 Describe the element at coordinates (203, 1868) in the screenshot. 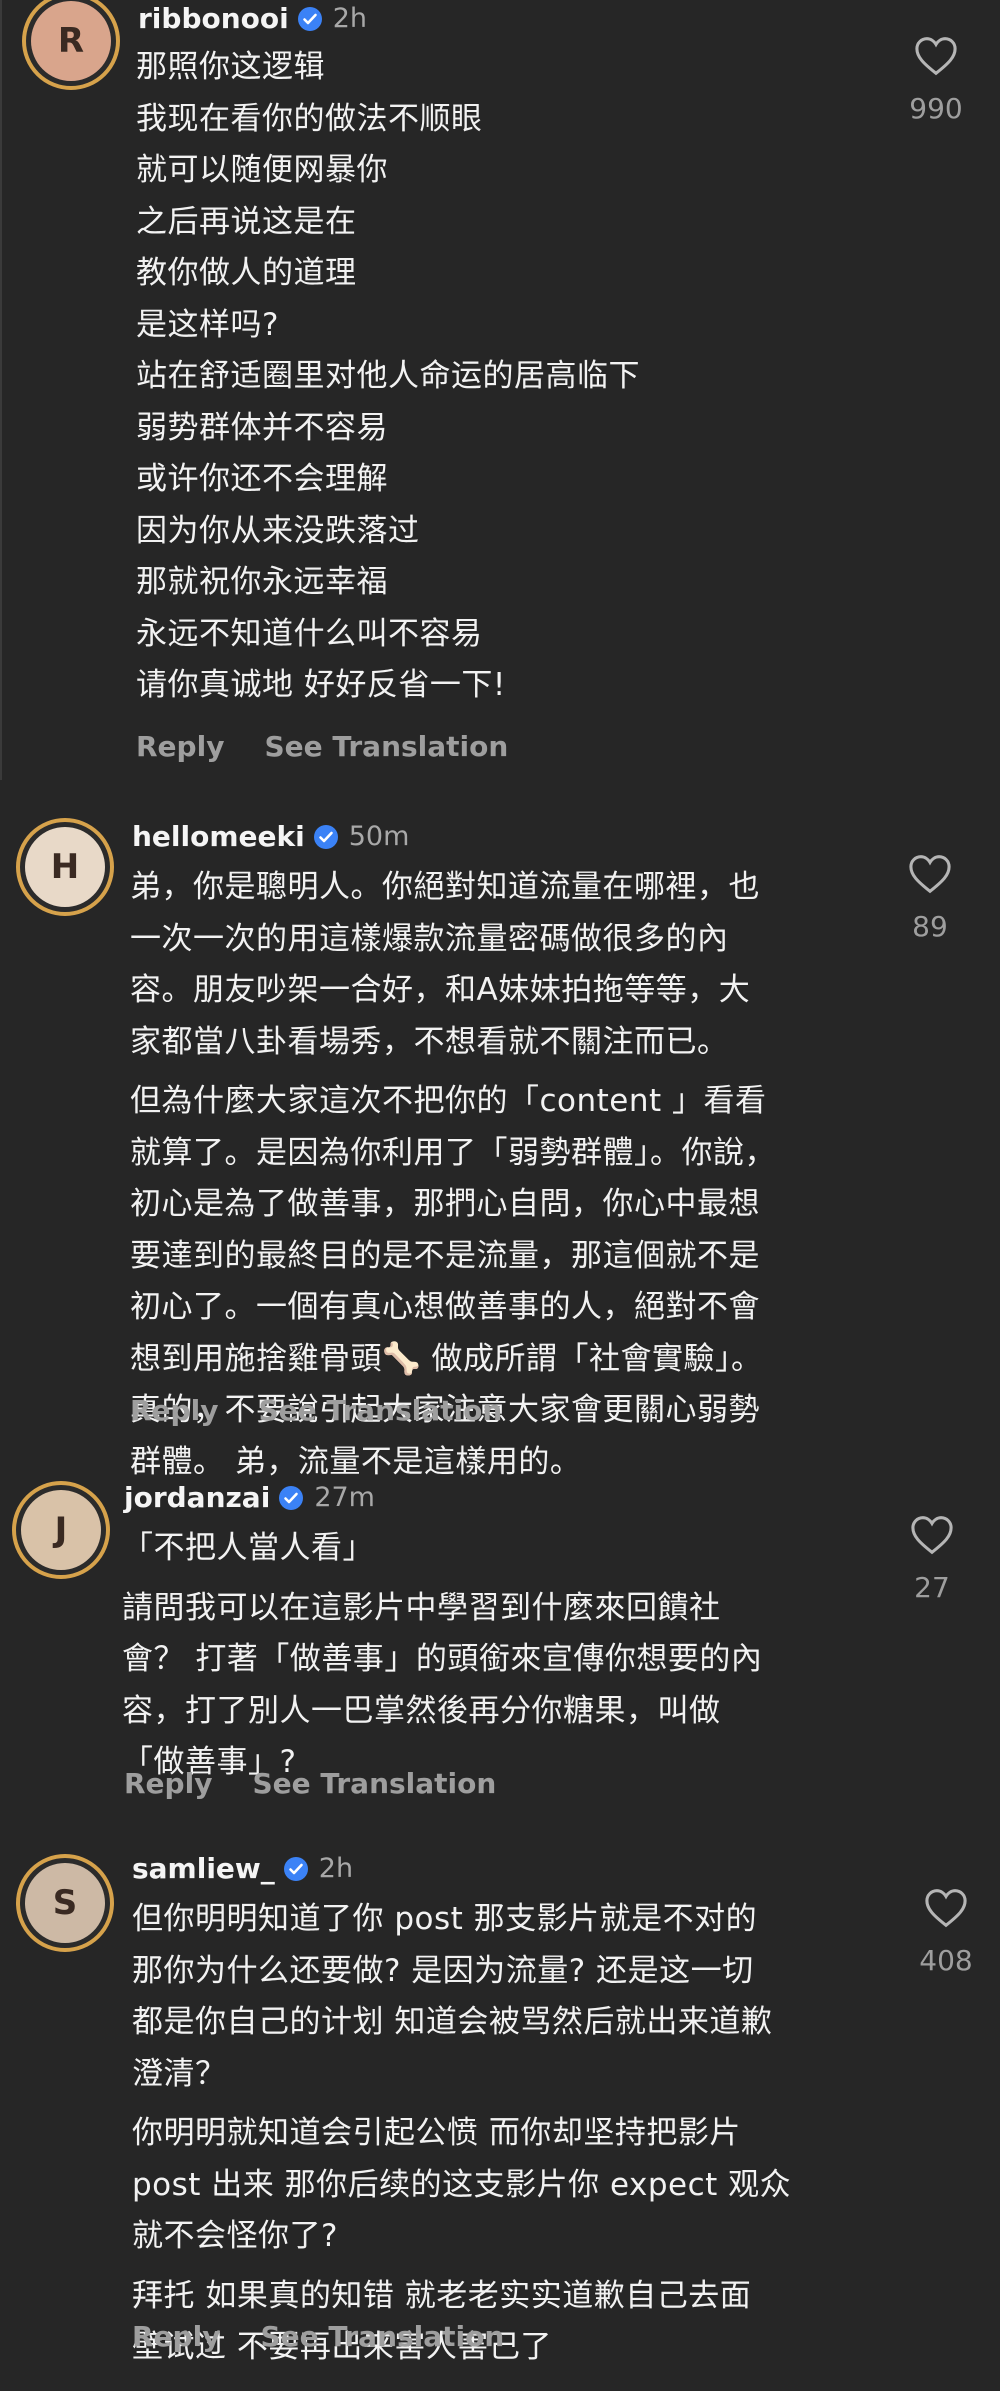

I see `username: samliew_` at that location.